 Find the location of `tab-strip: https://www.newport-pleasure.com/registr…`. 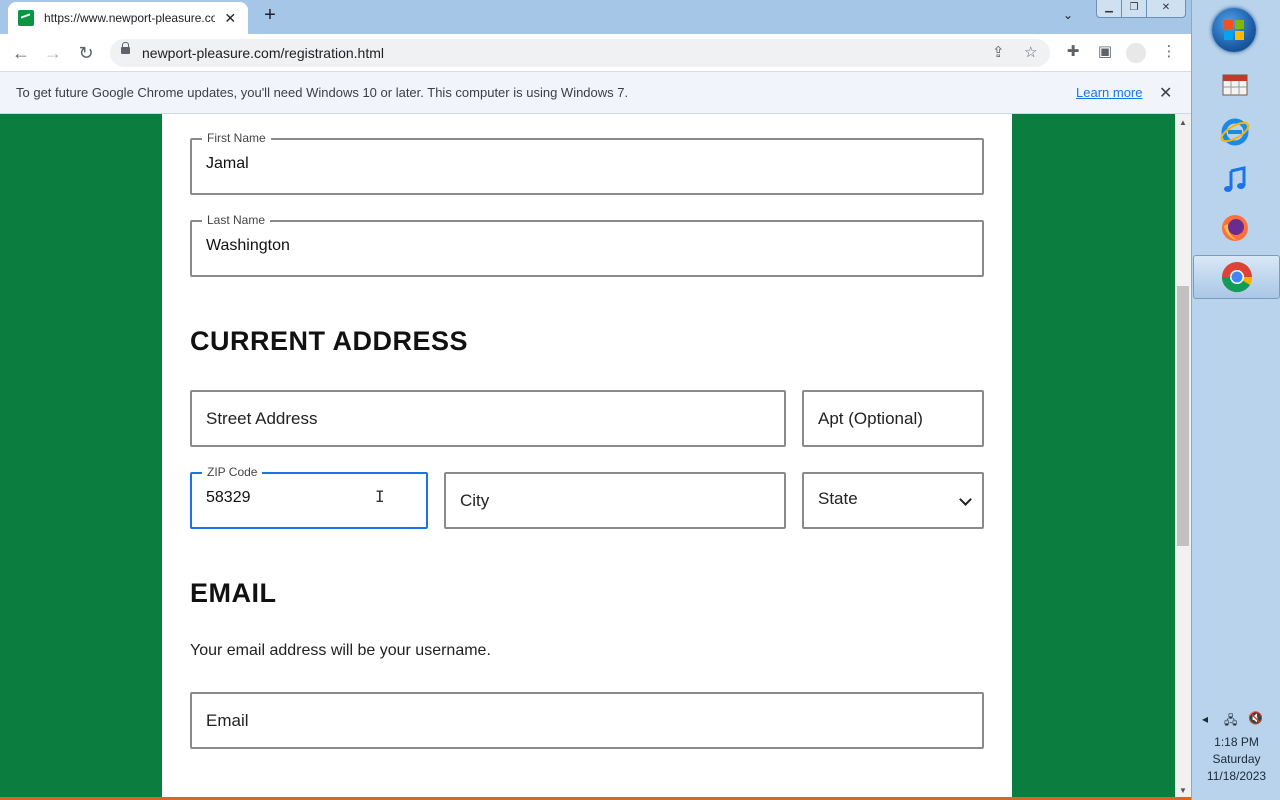

tab-strip: https://www.newport-pleasure.com/registr… is located at coordinates (595, 17).